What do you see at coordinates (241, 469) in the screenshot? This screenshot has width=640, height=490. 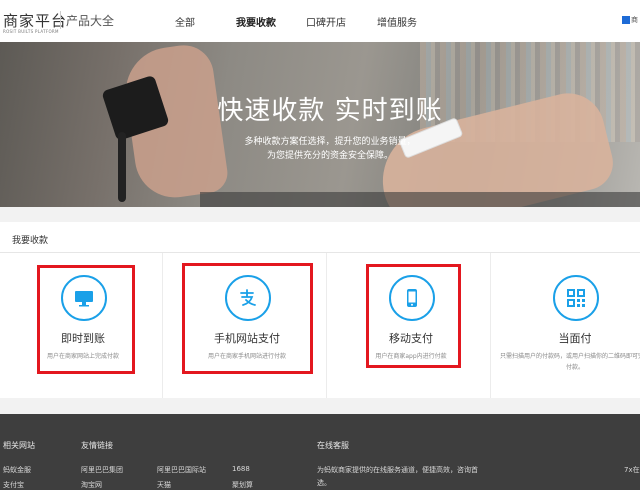 I see `footer-link-1688: 1688` at bounding box center [241, 469].